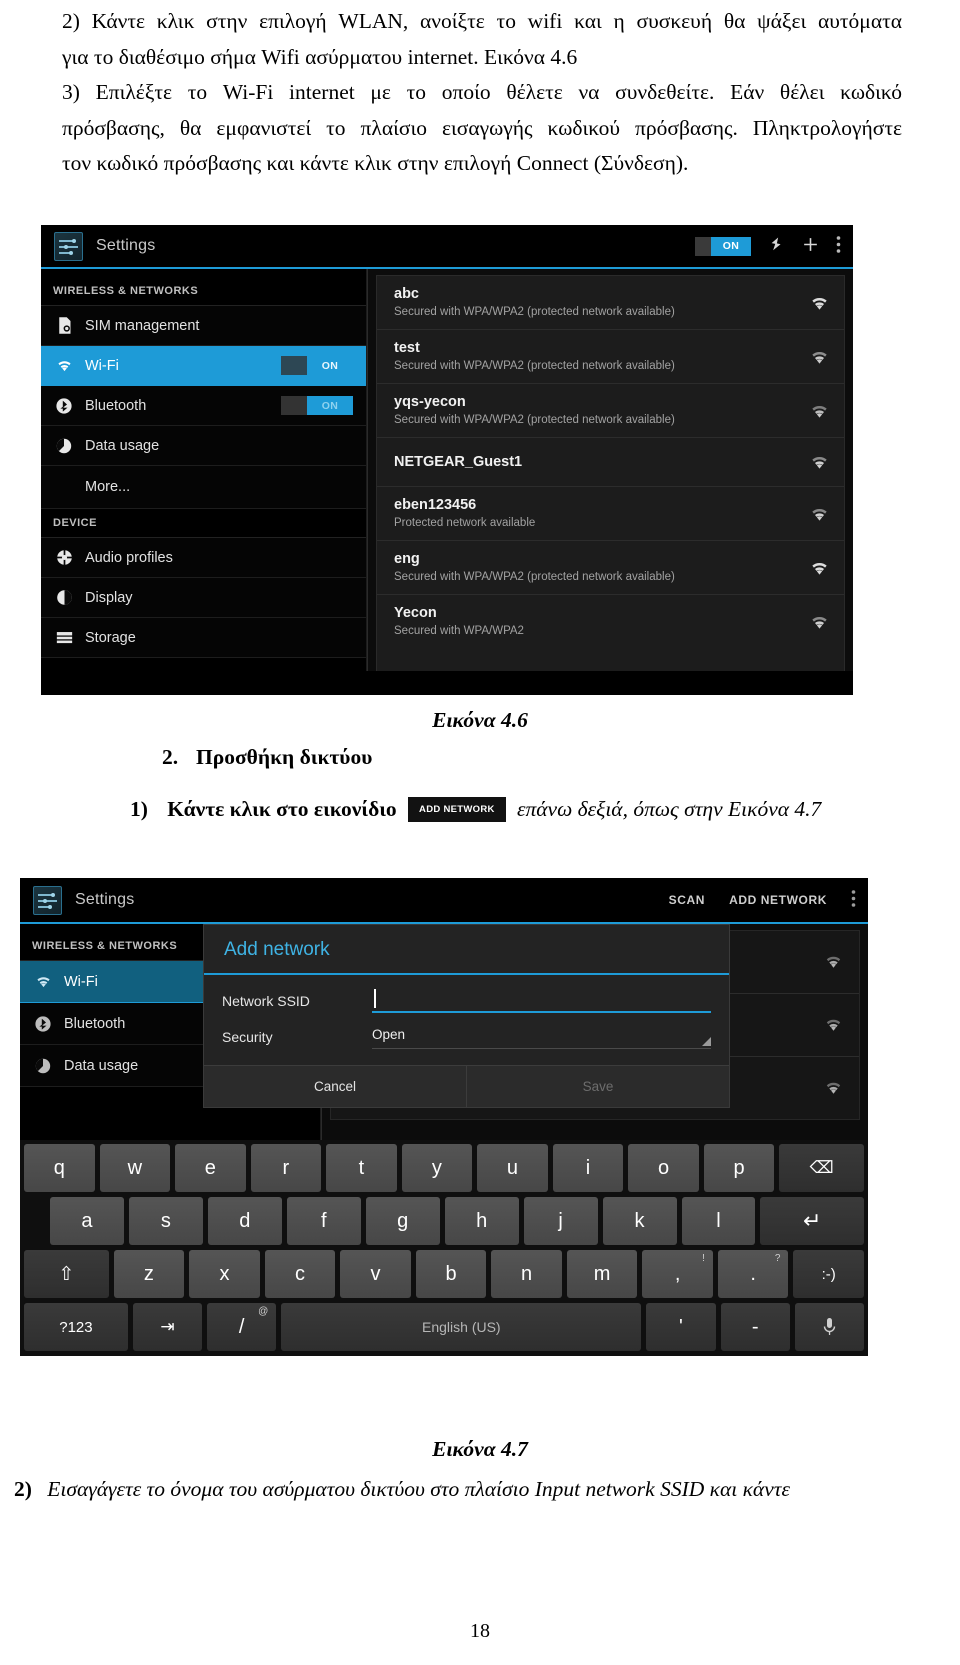 The image size is (960, 1665). I want to click on add-network-button: ADD NETWORK, so click(778, 900).